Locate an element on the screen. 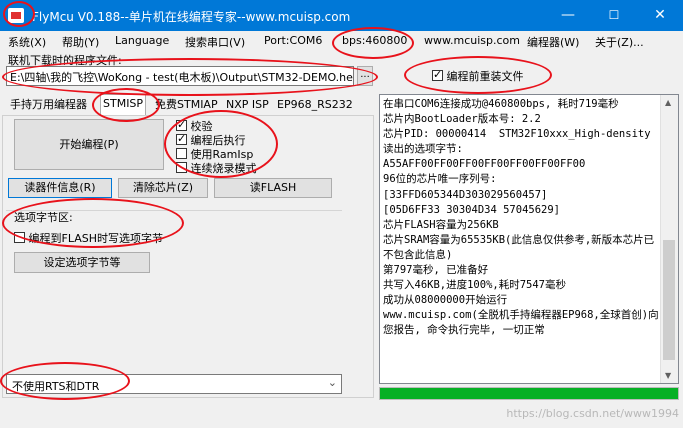 The image size is (683, 428). write-option-bytes: 编程到FLASH时写选项字节 is located at coordinates (88, 238).